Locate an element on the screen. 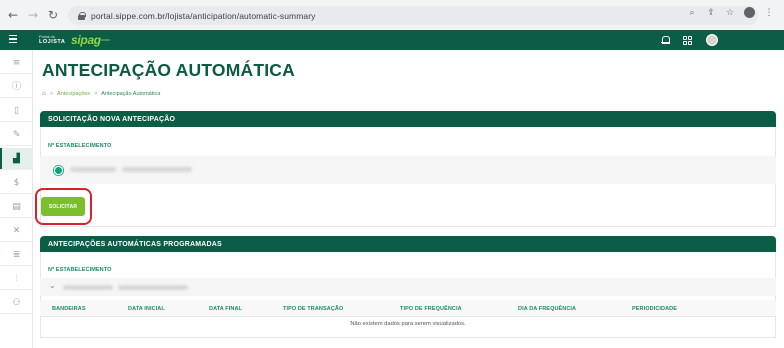 The height and width of the screenshot is (348, 784). pos-icon: ⫶ is located at coordinates (16, 278).